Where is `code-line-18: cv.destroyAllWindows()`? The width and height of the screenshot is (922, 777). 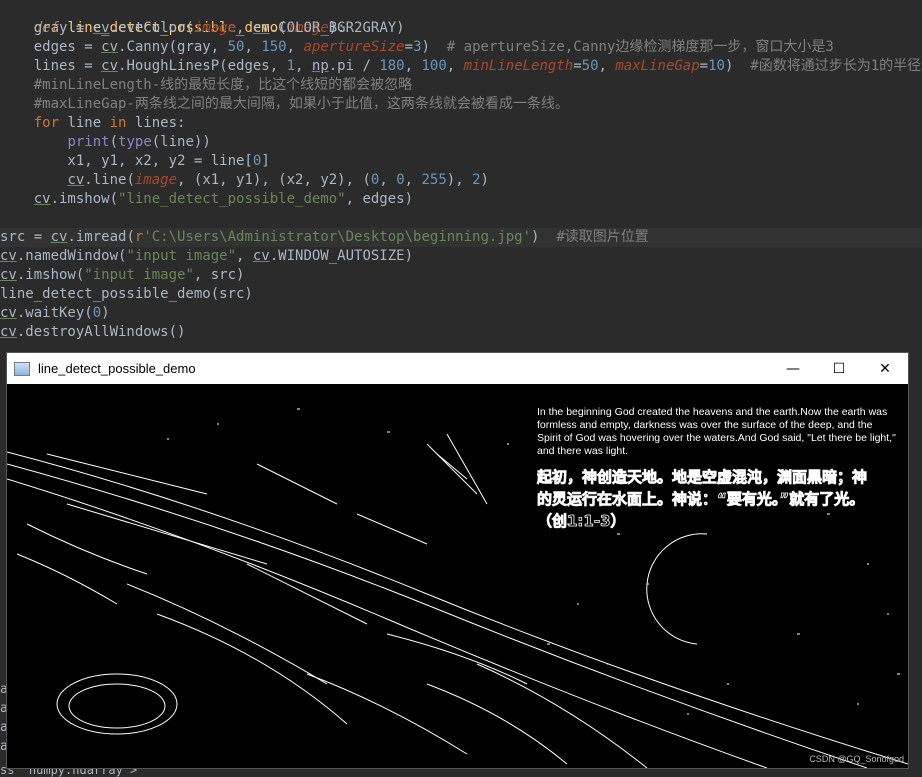
code-line-18: cv.destroyAllWindows() is located at coordinates (92, 332).